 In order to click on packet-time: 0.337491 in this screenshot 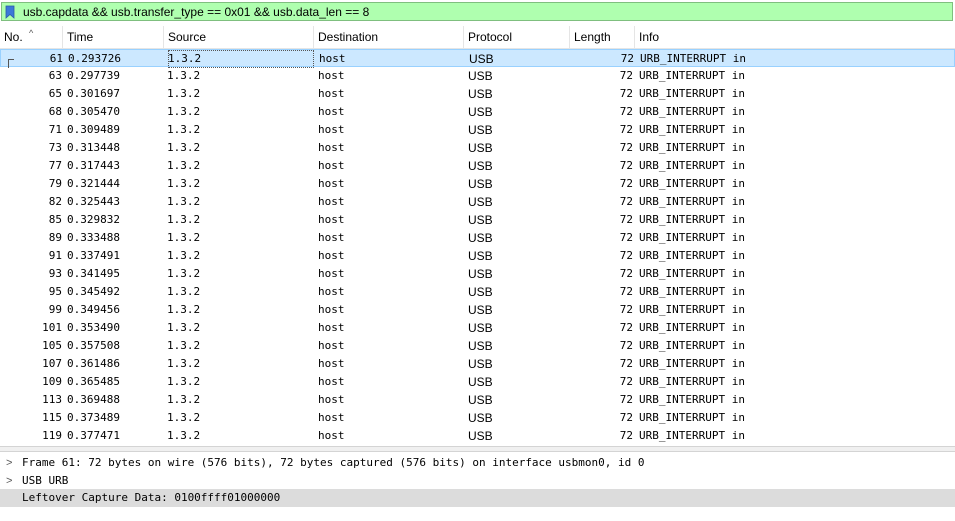, I will do `click(93, 255)`.